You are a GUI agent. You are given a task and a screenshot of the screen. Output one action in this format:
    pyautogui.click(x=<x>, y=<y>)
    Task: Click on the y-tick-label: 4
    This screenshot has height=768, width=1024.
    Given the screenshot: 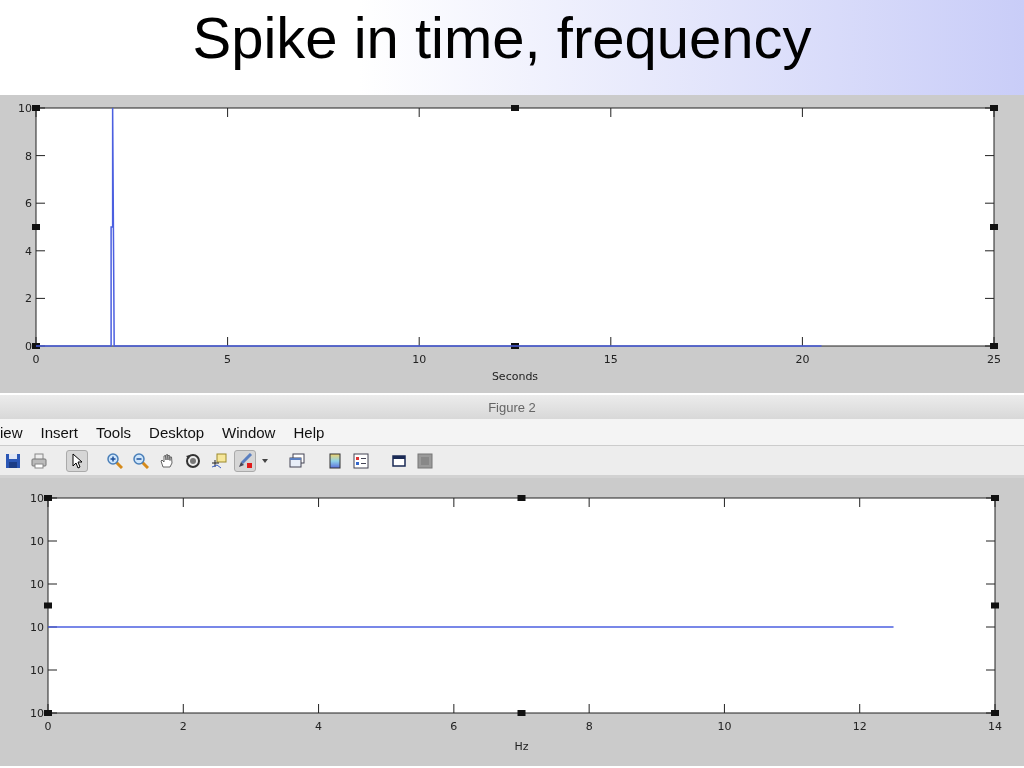 What is the action you would take?
    pyautogui.click(x=28, y=251)
    